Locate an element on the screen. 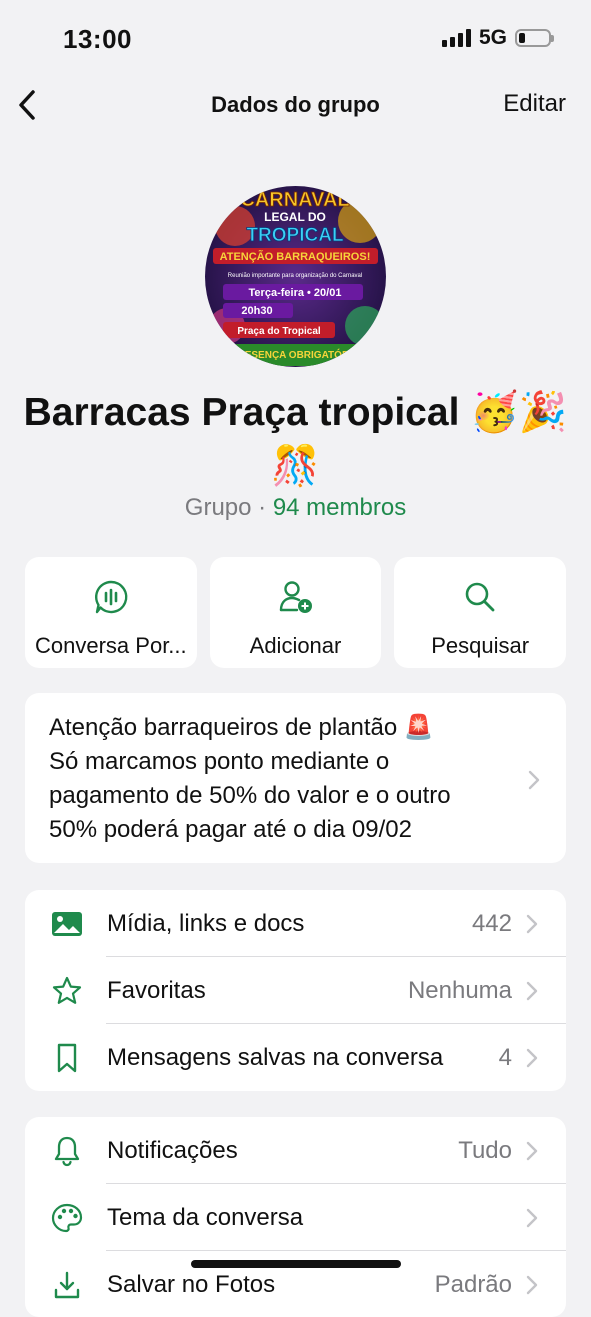 The height and width of the screenshot is (1317, 591). home-indicator is located at coordinates (296, 1264).